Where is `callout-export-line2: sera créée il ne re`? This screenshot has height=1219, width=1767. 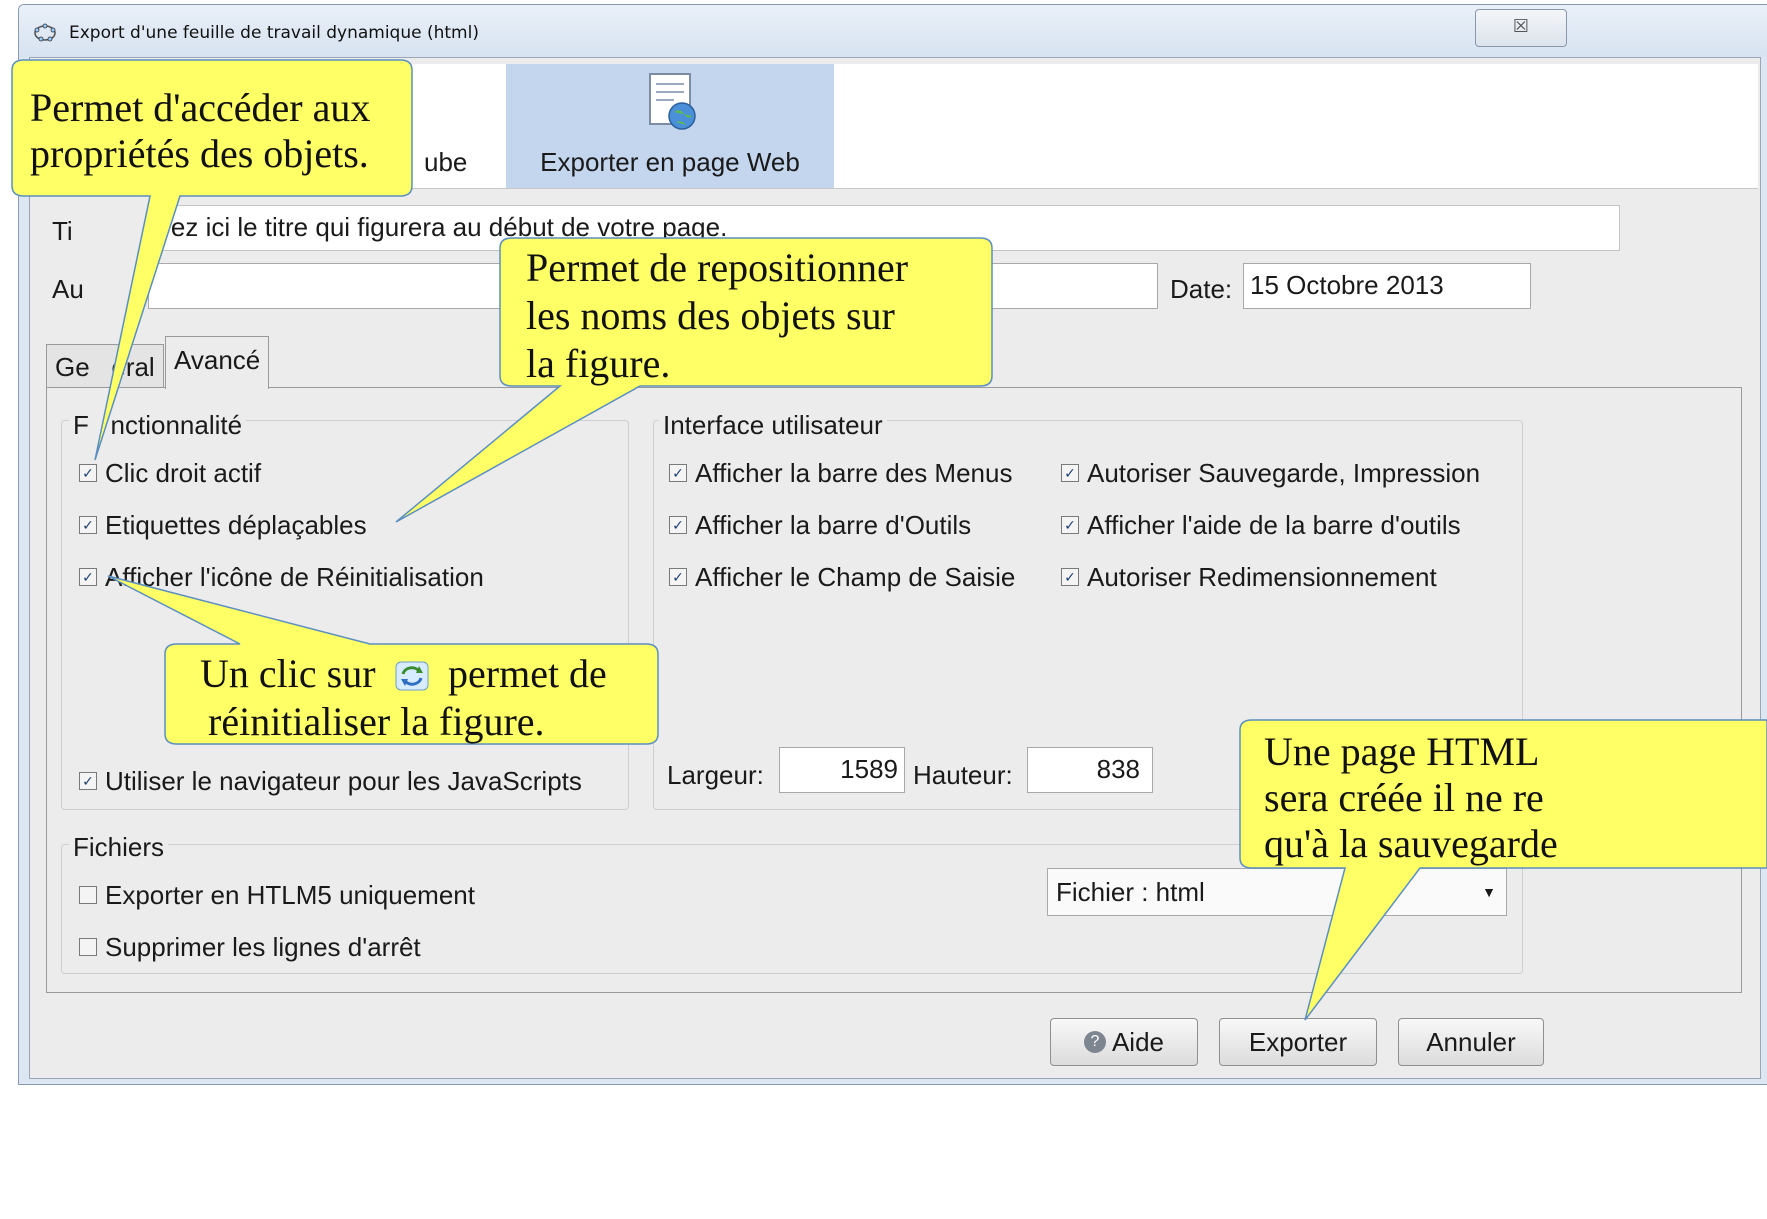
callout-export-line2: sera créée il ne re is located at coordinates (1404, 797).